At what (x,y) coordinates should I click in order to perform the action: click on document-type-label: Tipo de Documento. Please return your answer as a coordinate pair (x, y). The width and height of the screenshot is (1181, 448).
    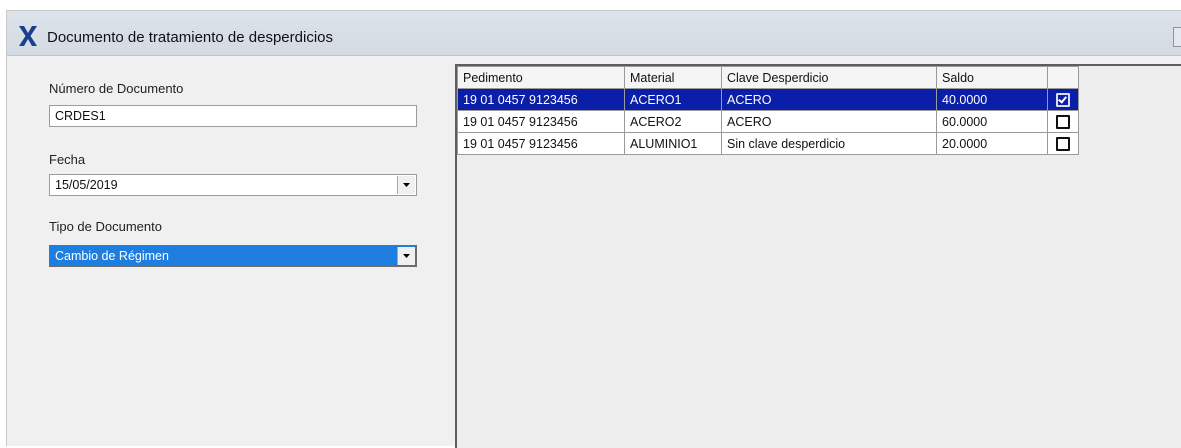
    Looking at the image, I should click on (105, 226).